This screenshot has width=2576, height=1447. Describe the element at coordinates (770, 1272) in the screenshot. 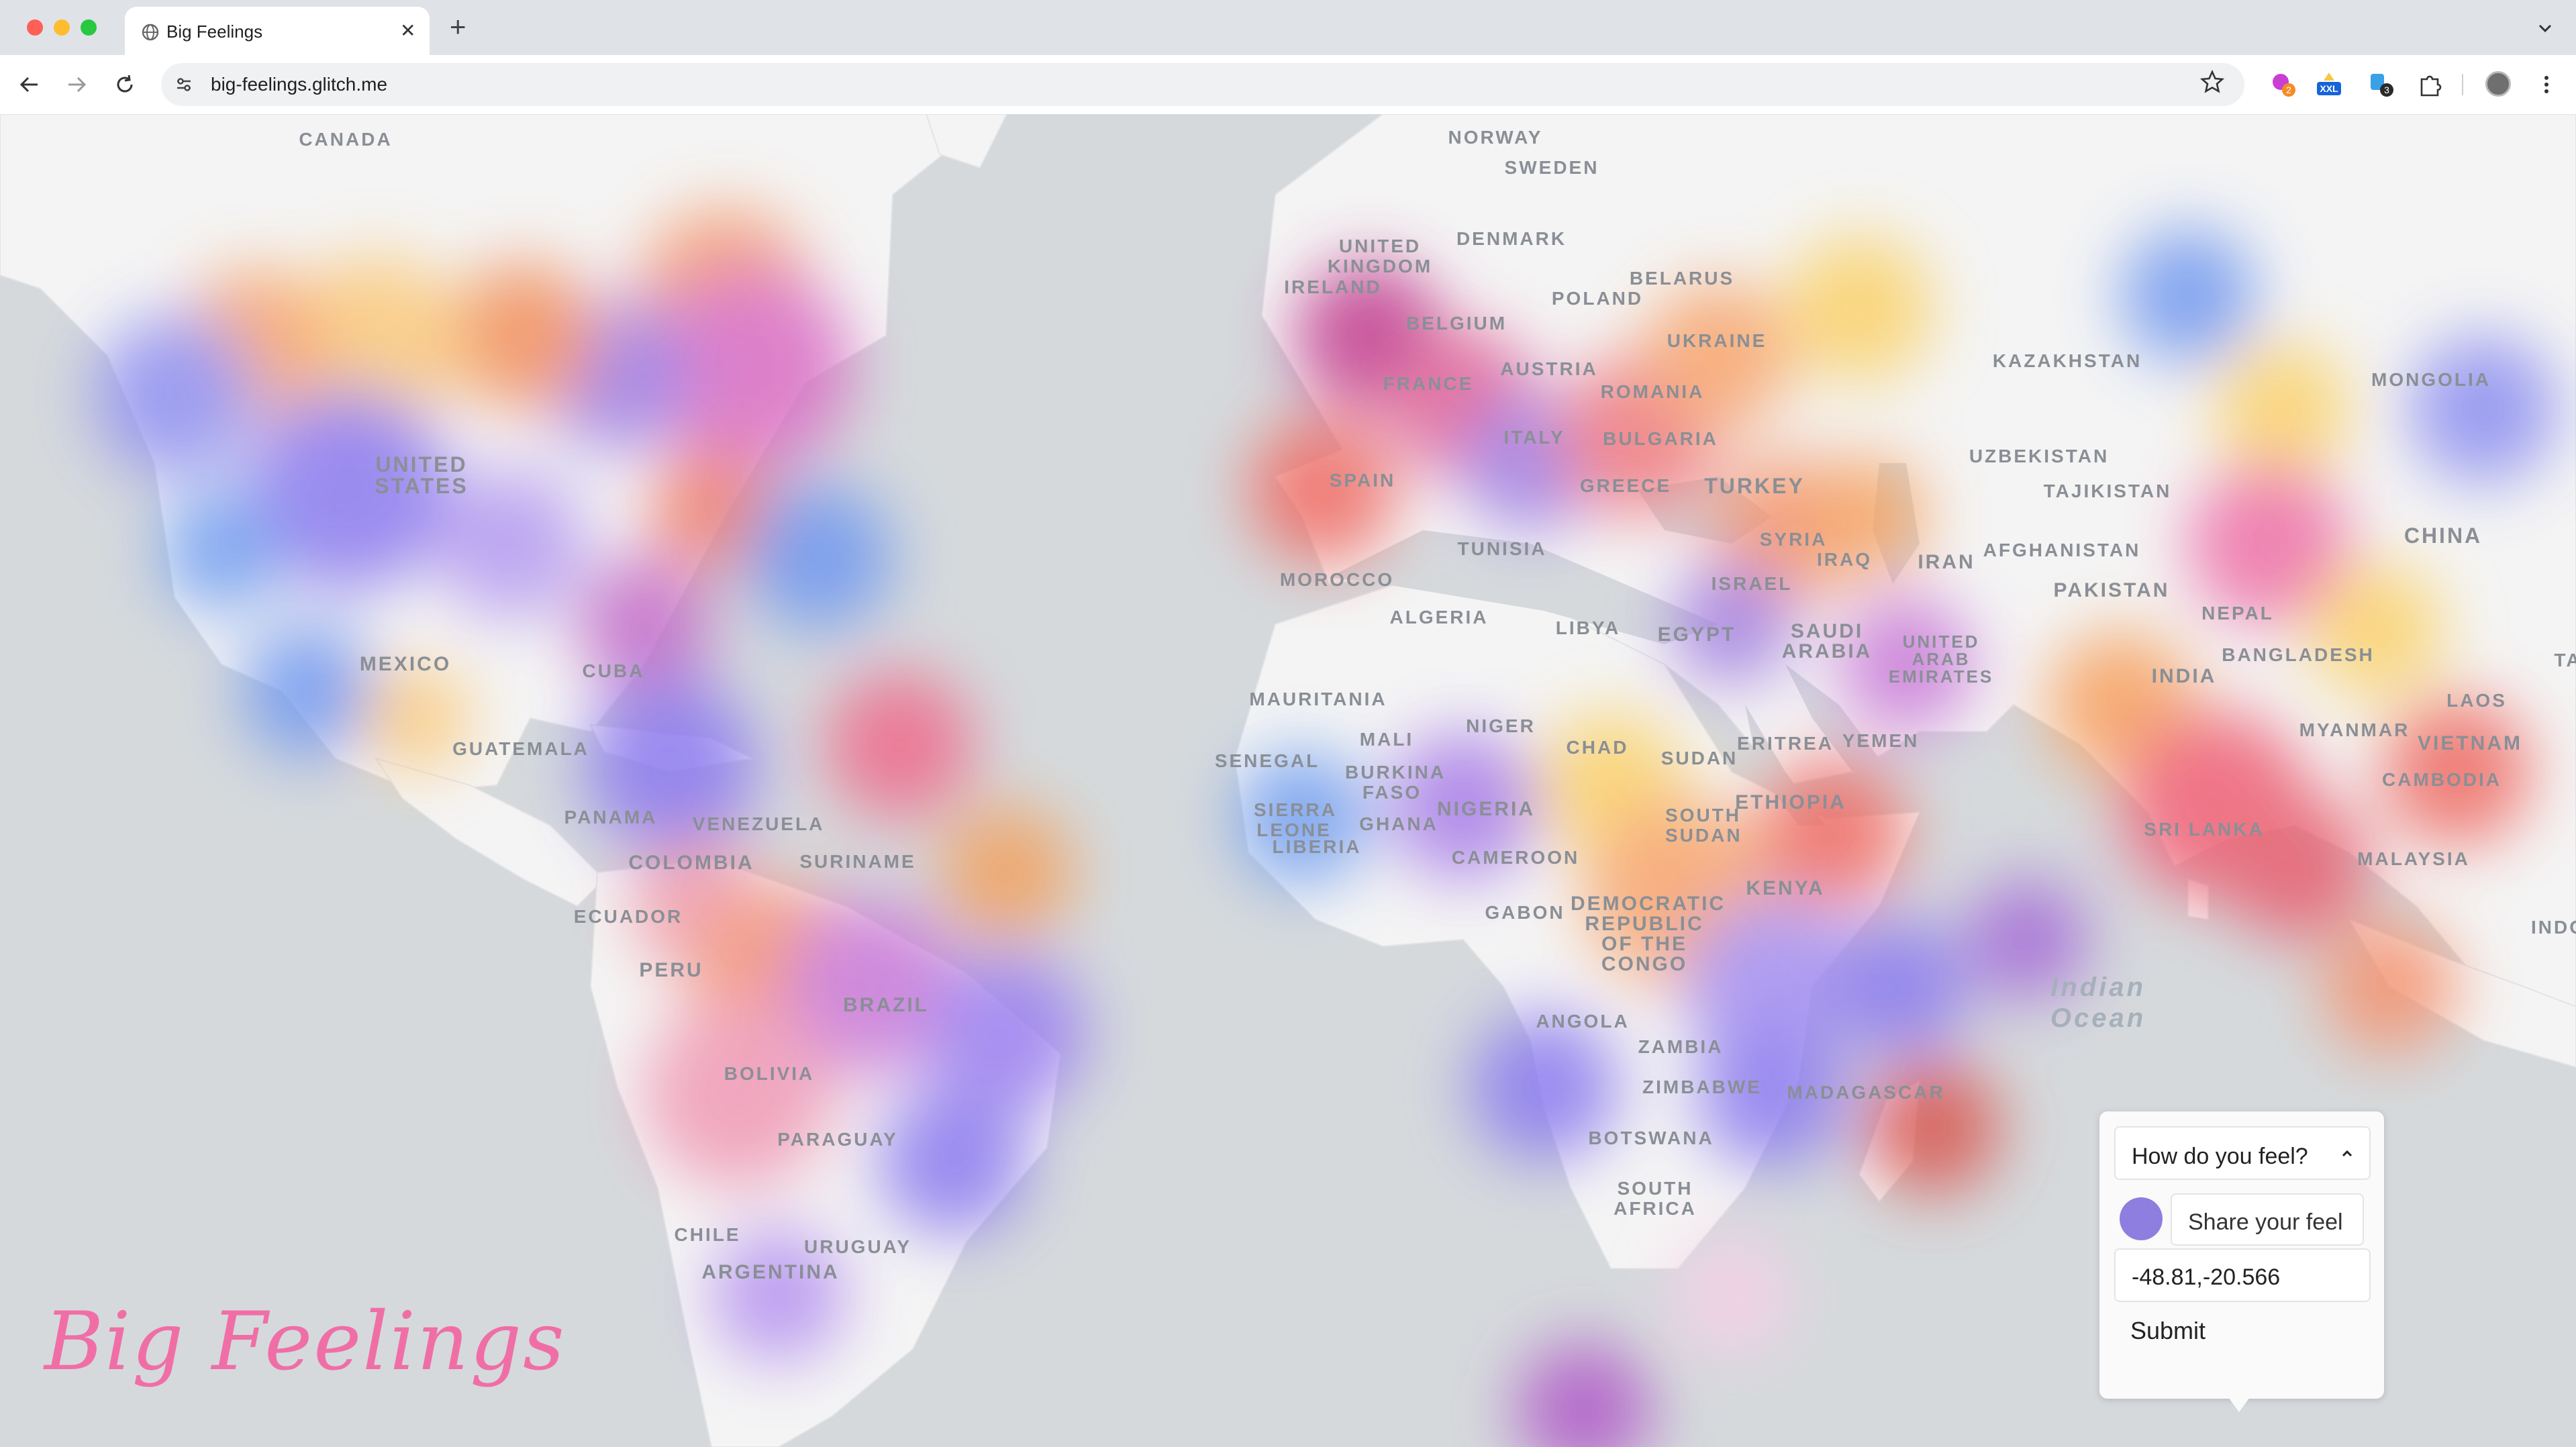

I see `map-label: ARGENTINA` at that location.